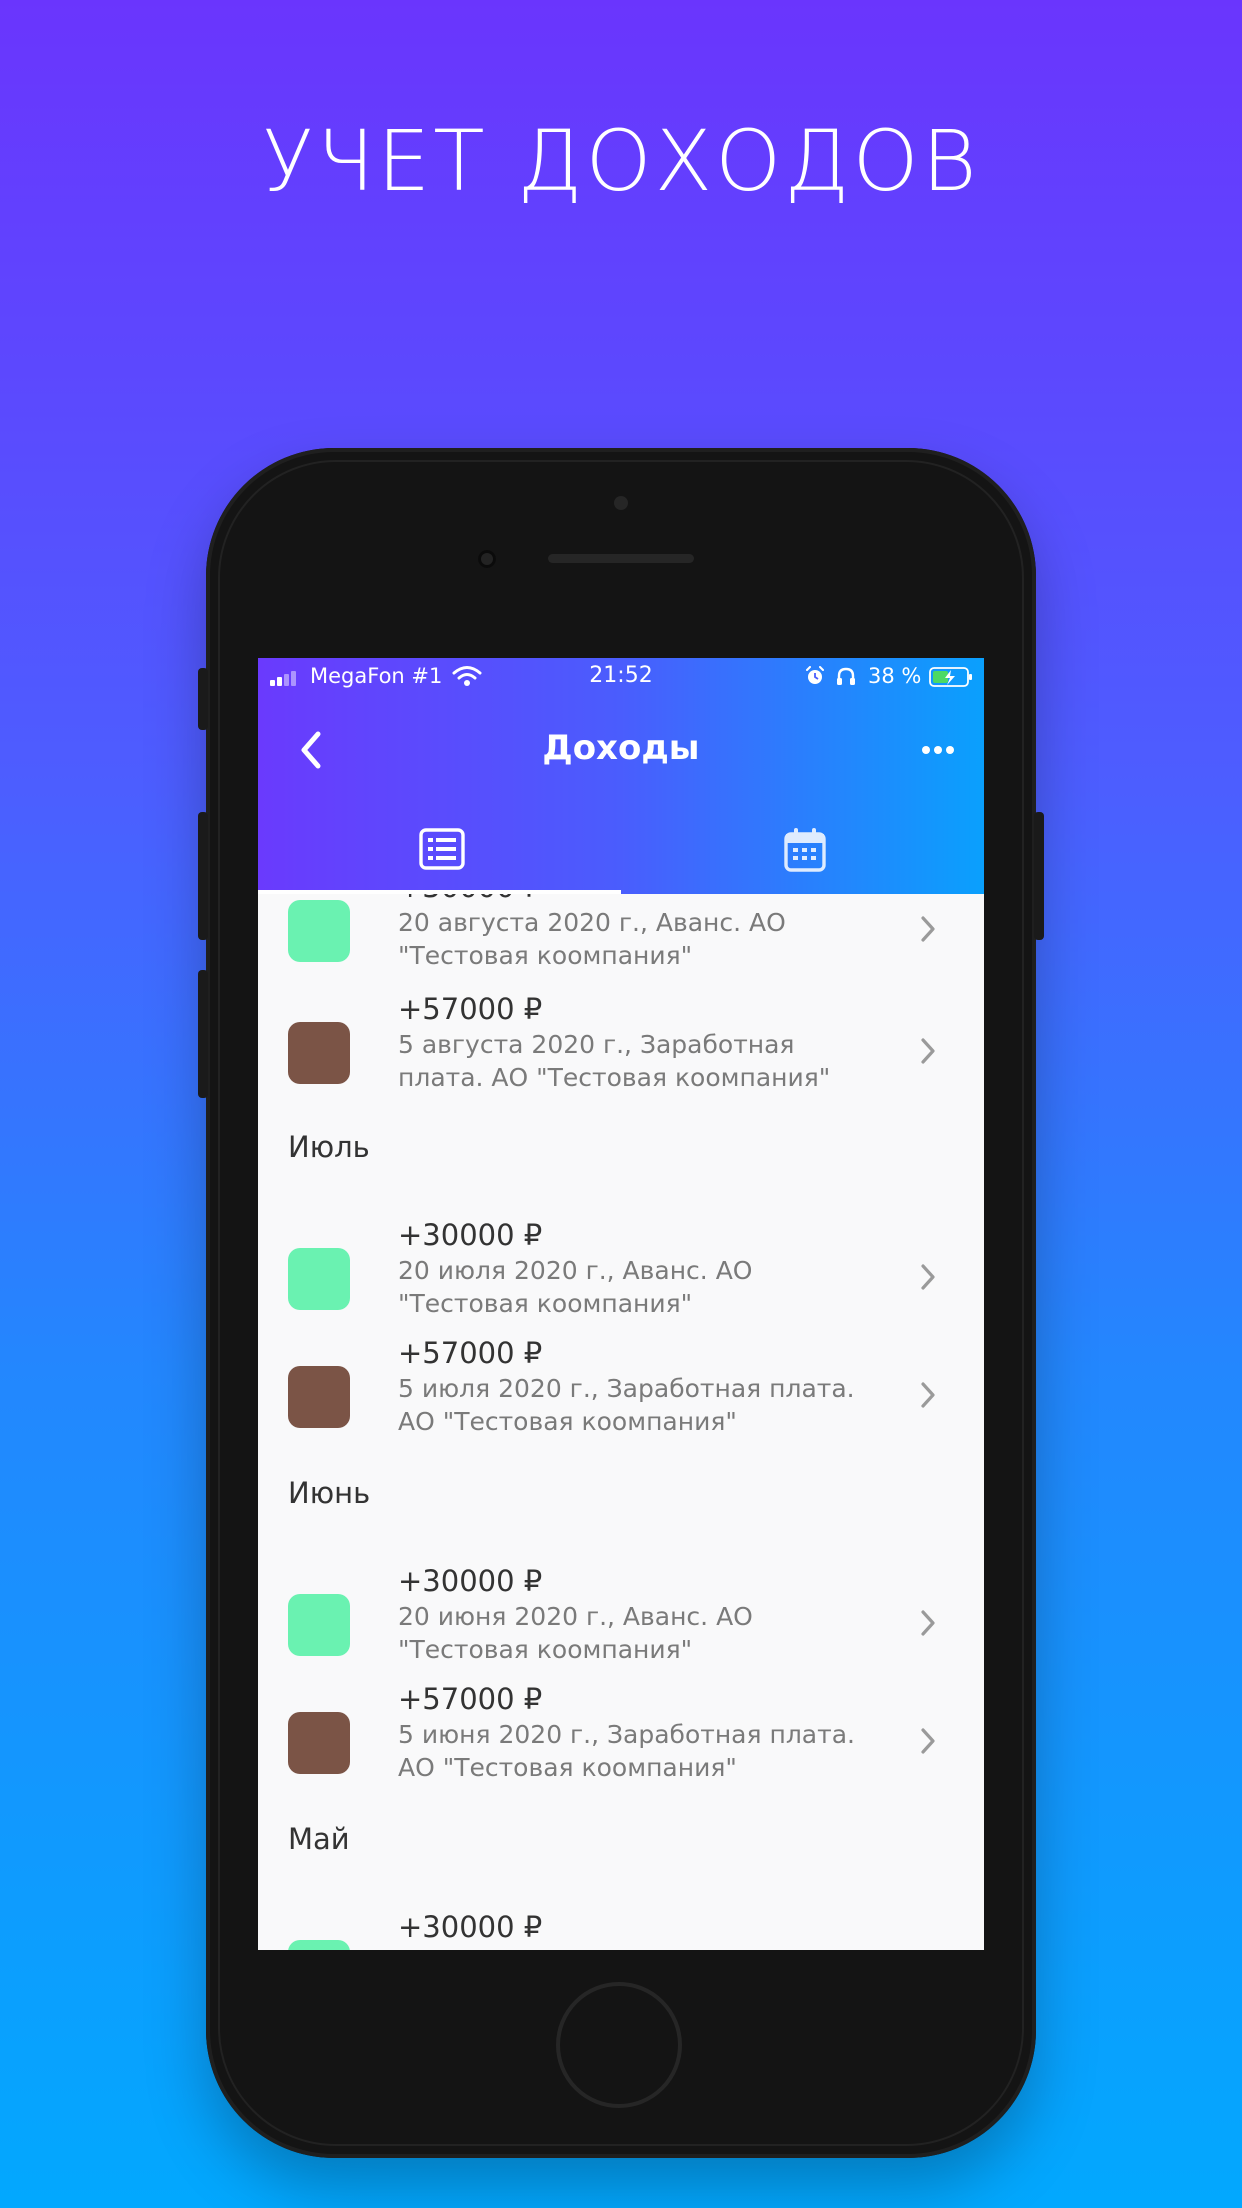 The width and height of the screenshot is (1242, 2208). I want to click on month-header: Июнь, so click(329, 1493).